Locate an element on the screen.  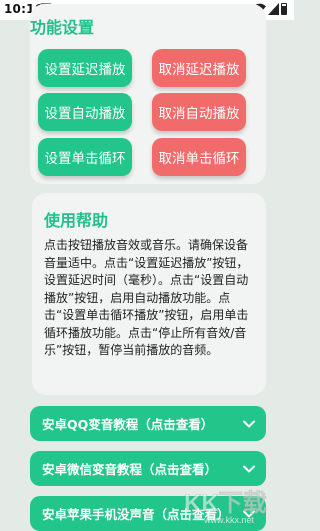
tutorial-qq-voice-change: 安卓QQ变音教程（点击查看） is located at coordinates (148, 423).